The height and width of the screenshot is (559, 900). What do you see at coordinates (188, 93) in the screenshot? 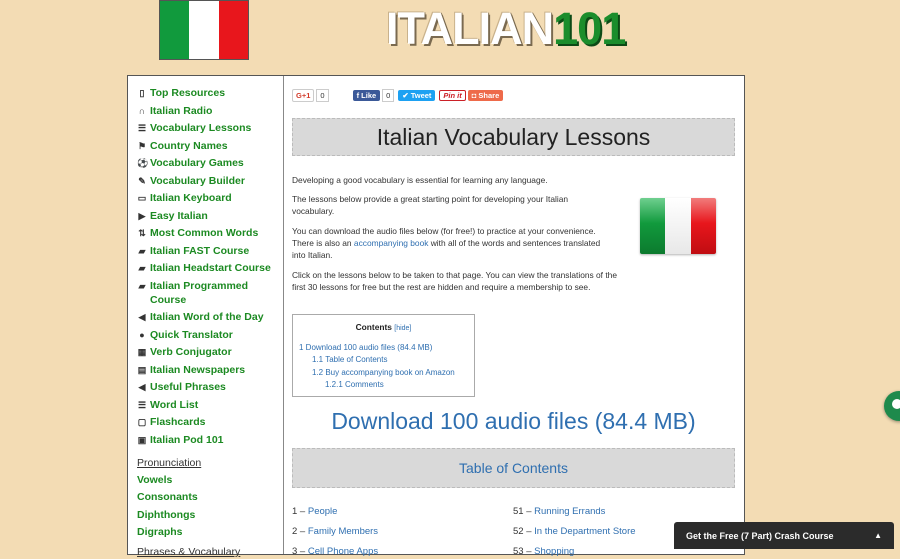
I see `sidebar-item-label: Top Resources` at bounding box center [188, 93].